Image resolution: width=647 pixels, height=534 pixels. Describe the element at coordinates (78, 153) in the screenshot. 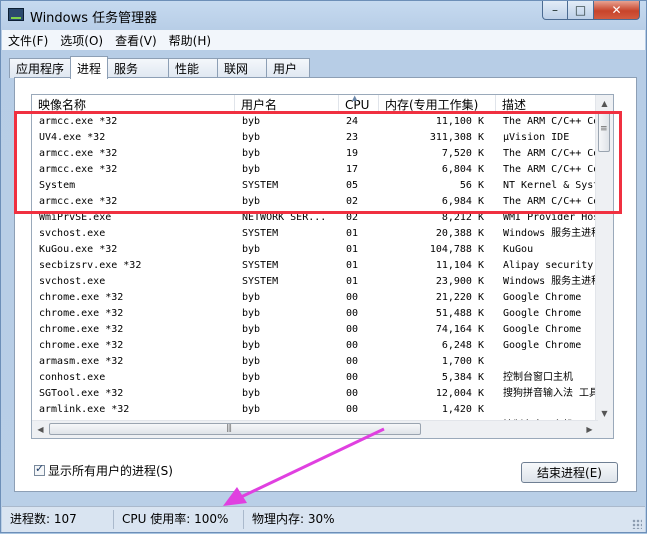

I see `row-image-name: armcc.exe *32` at that location.